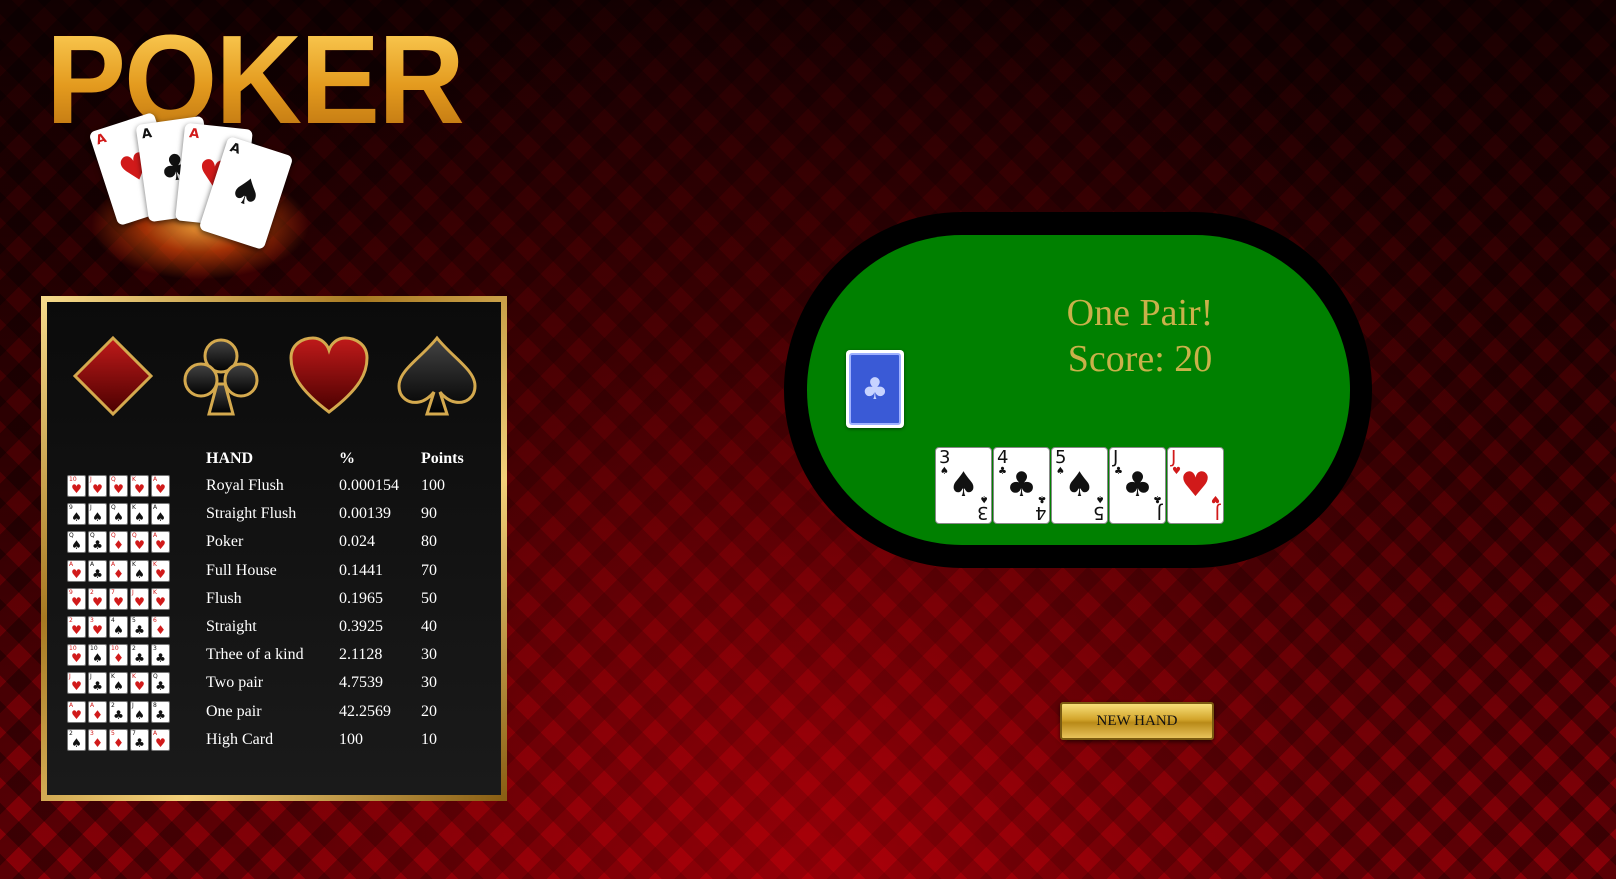 The height and width of the screenshot is (879, 1616). Describe the element at coordinates (136, 571) in the screenshot. I see `hand-example: A ♥ A ♣ A ♦ K ♠ K ♥` at that location.